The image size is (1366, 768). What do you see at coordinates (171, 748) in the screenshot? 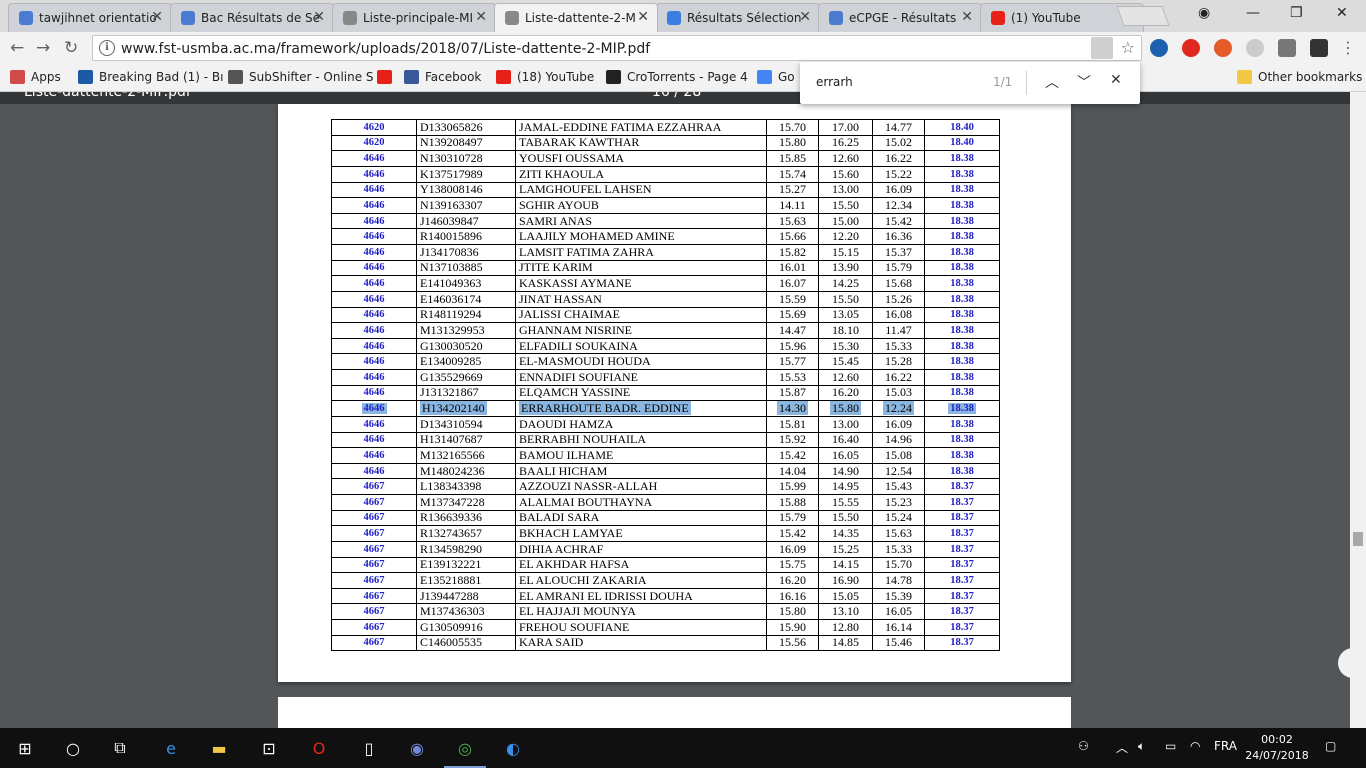
I see `edge-icon: e` at bounding box center [171, 748].